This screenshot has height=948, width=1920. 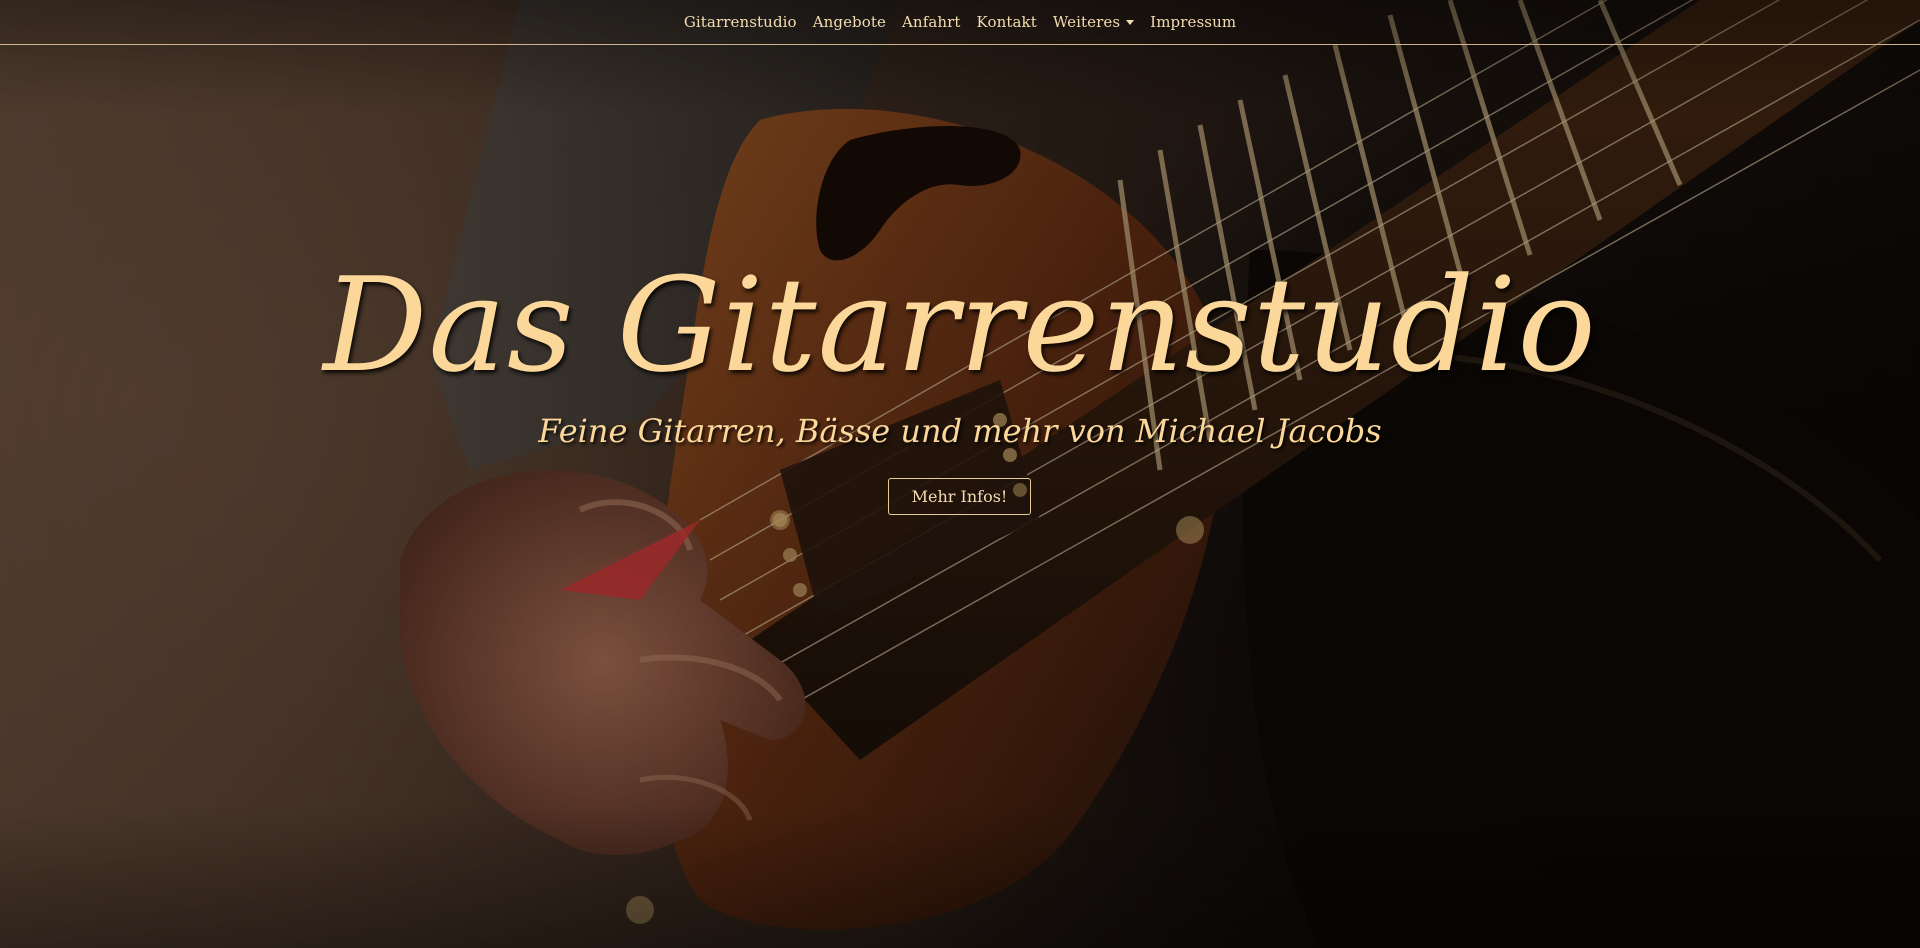 I want to click on nav-link-label: Anfahrt, so click(x=931, y=22).